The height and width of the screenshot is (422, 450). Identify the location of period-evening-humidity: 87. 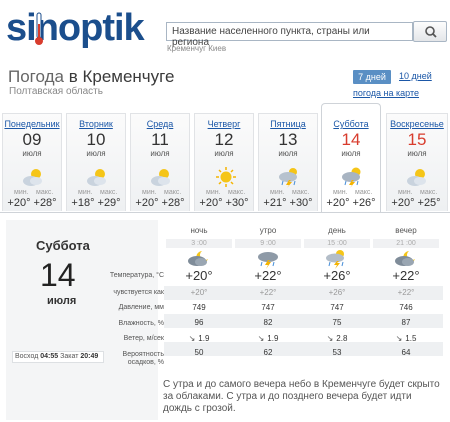
(406, 322).